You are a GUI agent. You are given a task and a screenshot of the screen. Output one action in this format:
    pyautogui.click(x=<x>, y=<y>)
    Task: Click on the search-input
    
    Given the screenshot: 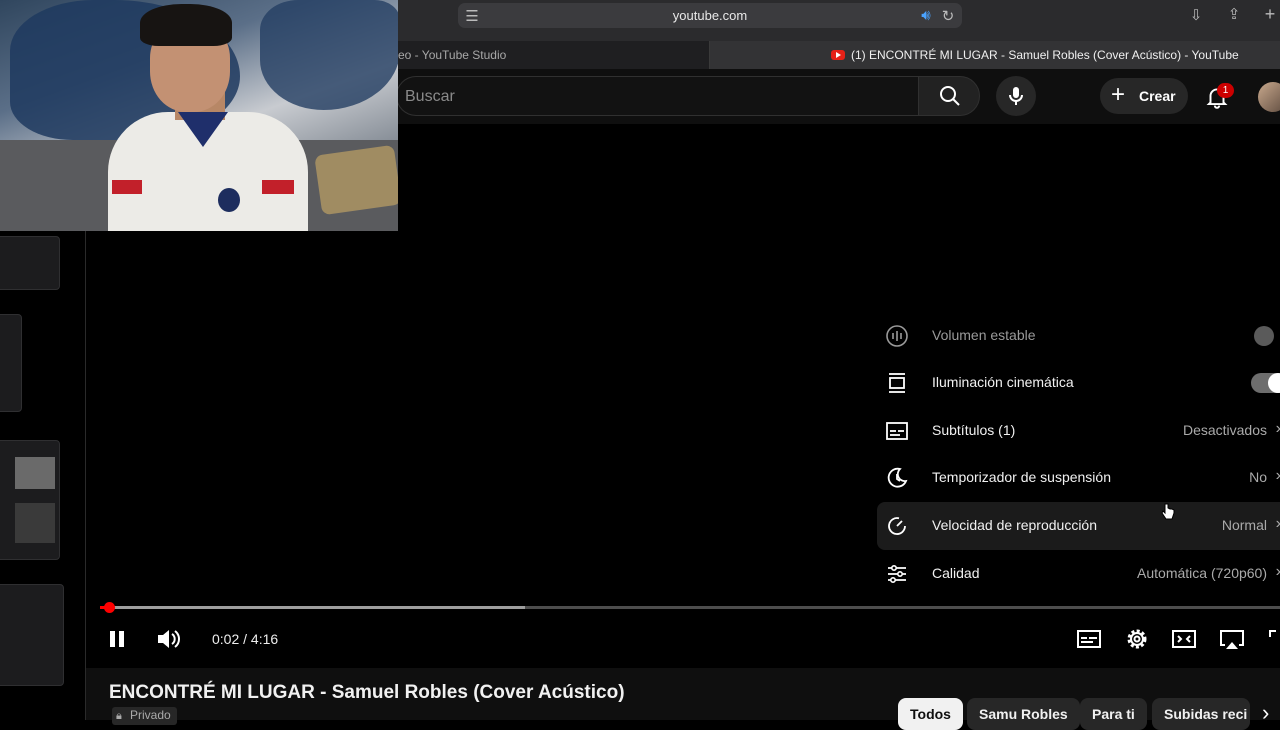 What is the action you would take?
    pyautogui.click(x=657, y=96)
    